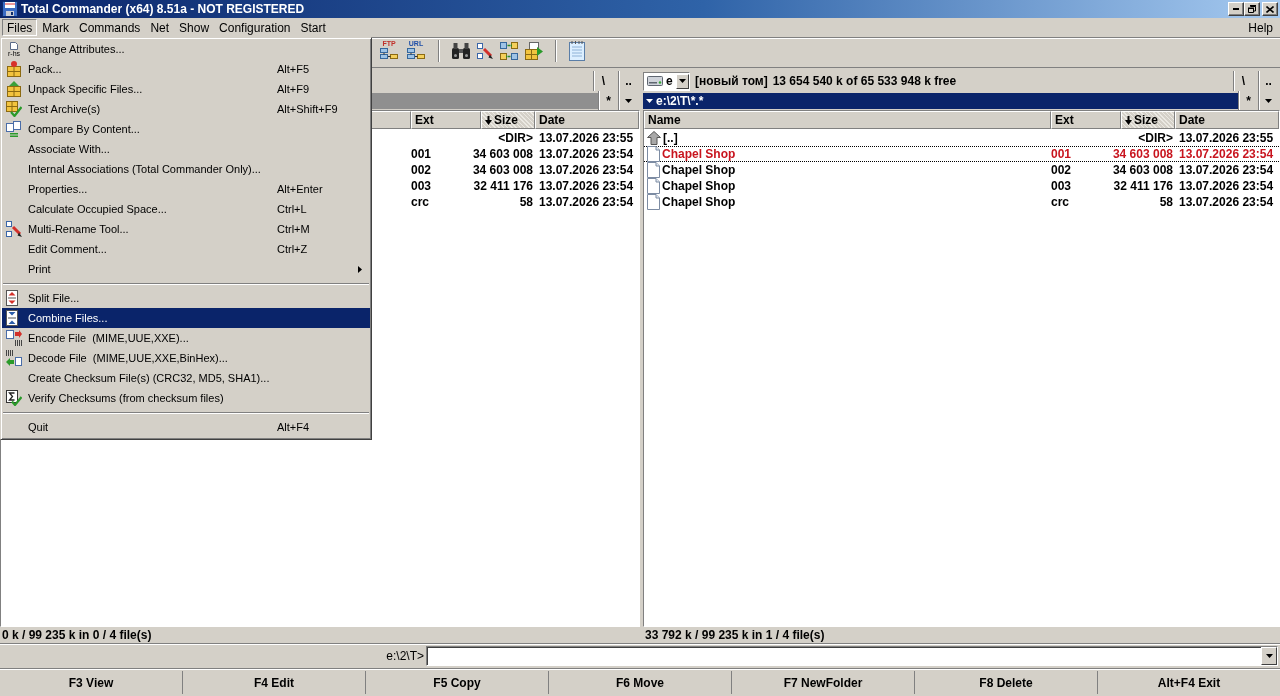  I want to click on ext-cell-text: 001, so click(422, 154).